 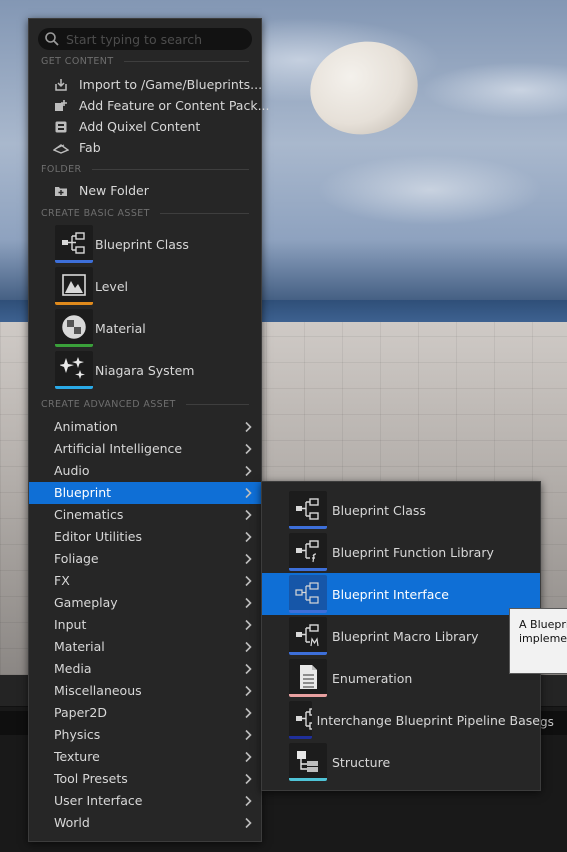 I want to click on category-blueprint: Blueprint, so click(x=145, y=493).